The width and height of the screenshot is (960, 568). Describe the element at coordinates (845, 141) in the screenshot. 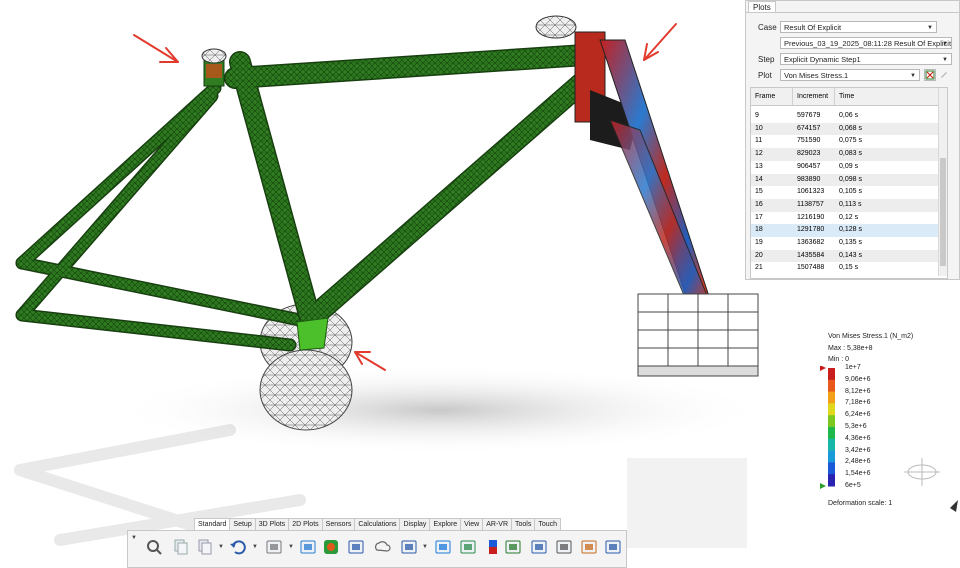

I see `table-row: 11 751590 0,075 s` at that location.